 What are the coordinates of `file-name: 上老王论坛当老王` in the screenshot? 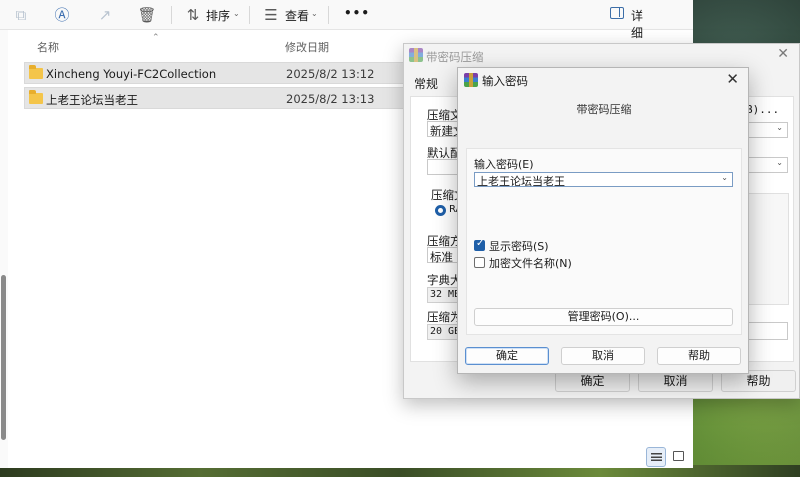 It's located at (92, 100).